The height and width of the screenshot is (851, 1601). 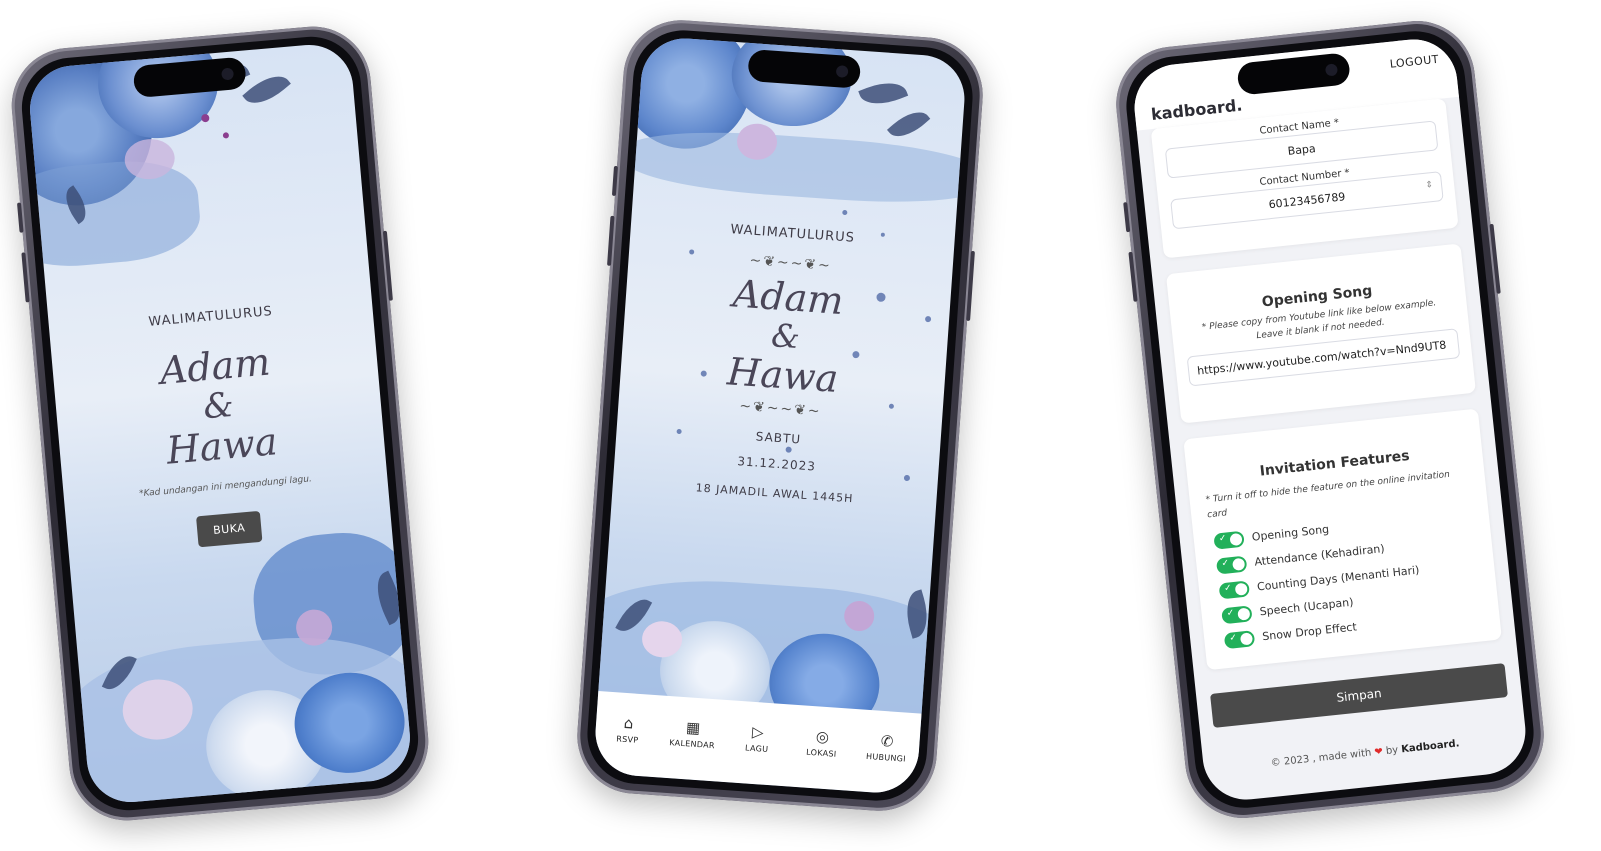 I want to click on nav-lagu: ▷ LAGU, so click(x=757, y=738).